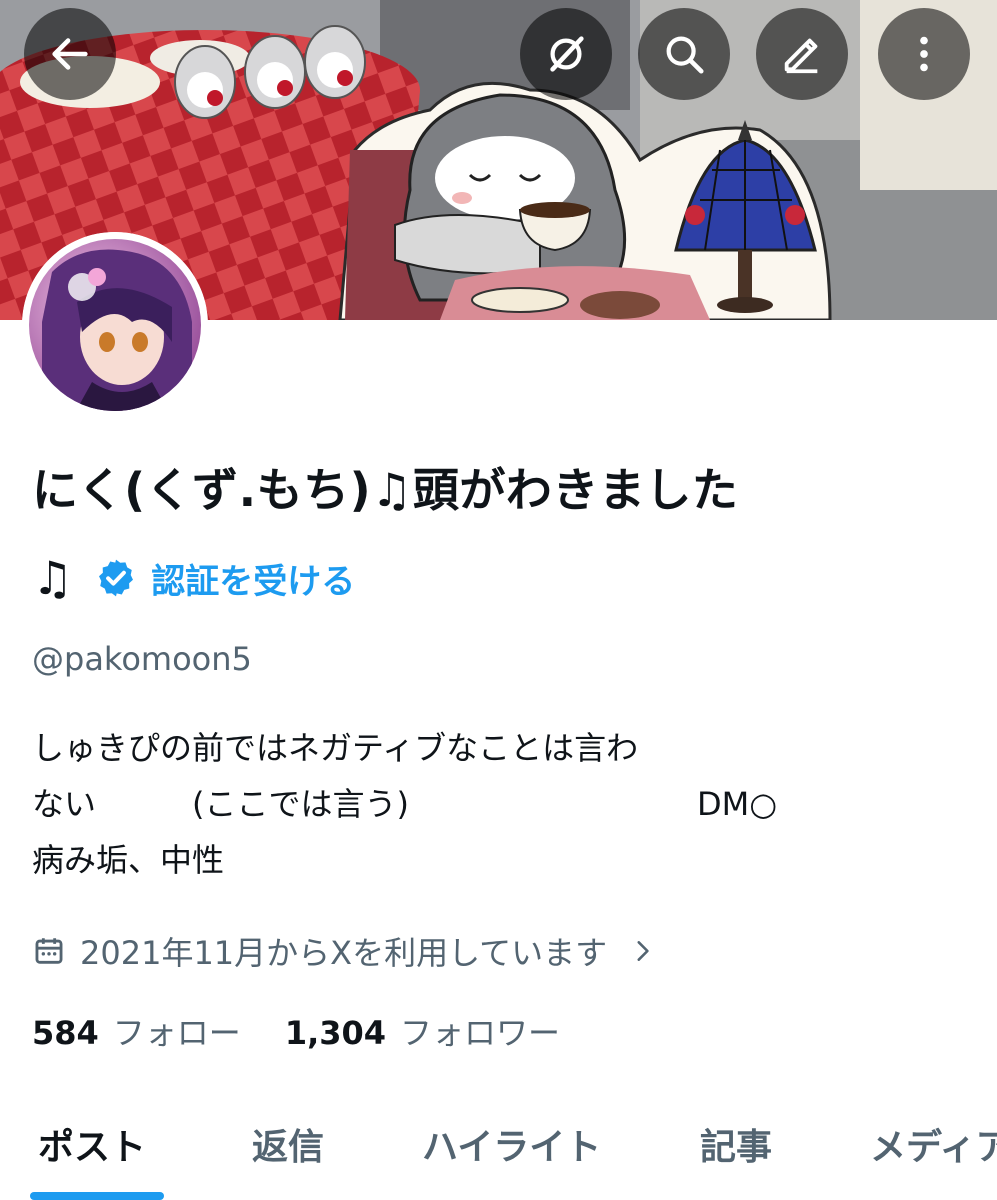  Describe the element at coordinates (511, 1148) in the screenshot. I see `tab-highlights: ハイライト` at that location.